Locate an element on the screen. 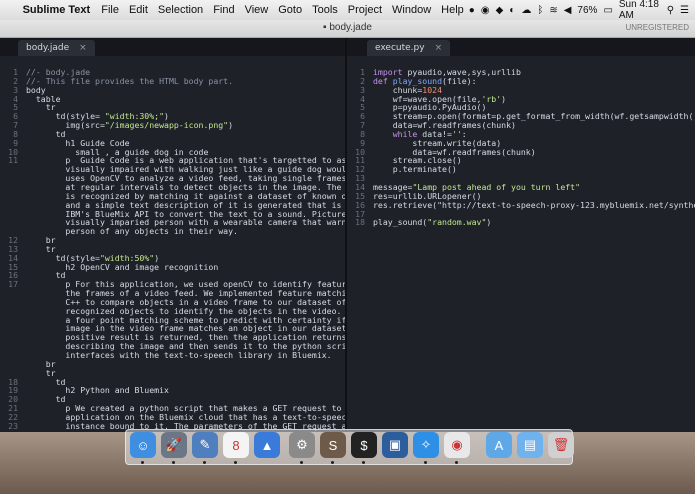 This screenshot has height=494, width=695. code-line: img(src="/images/newapp-icon.png") is located at coordinates (130, 125).